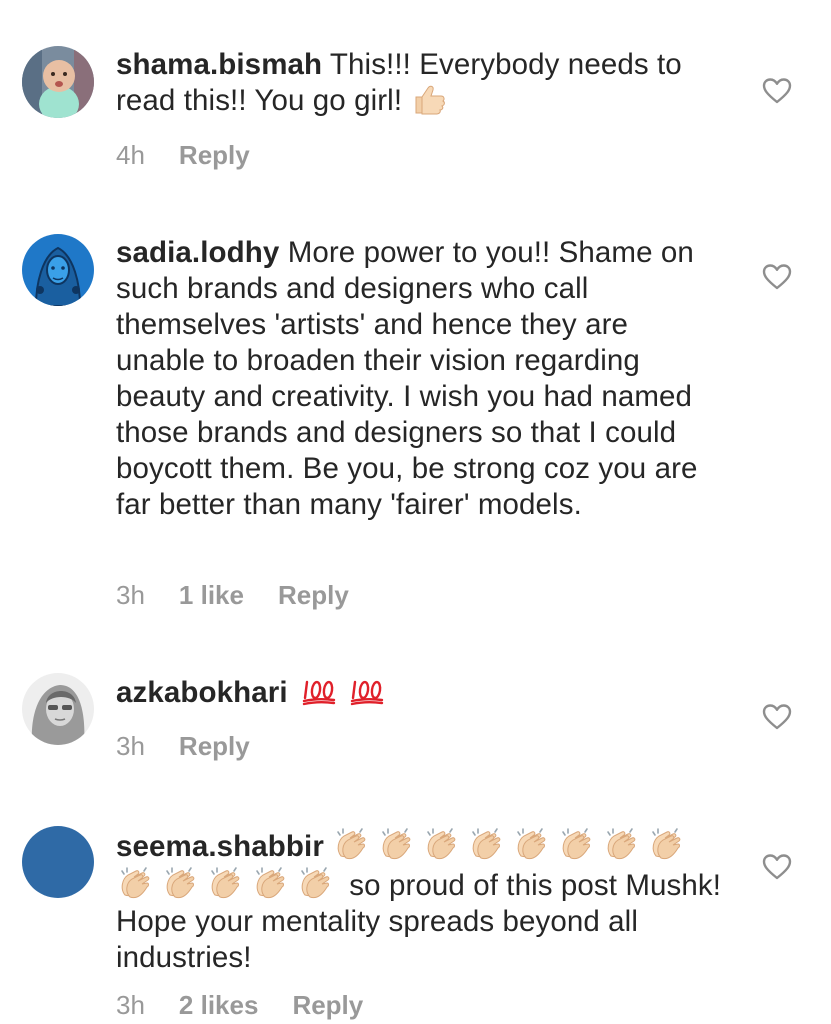  Describe the element at coordinates (249, 595) in the screenshot. I see `comment-meta: 3h 1 like Reply` at that location.